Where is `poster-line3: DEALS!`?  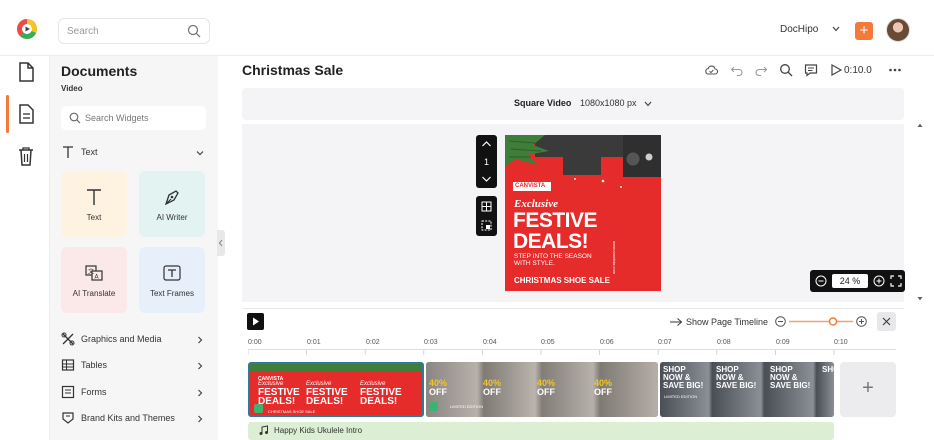 poster-line3: DEALS! is located at coordinates (551, 241).